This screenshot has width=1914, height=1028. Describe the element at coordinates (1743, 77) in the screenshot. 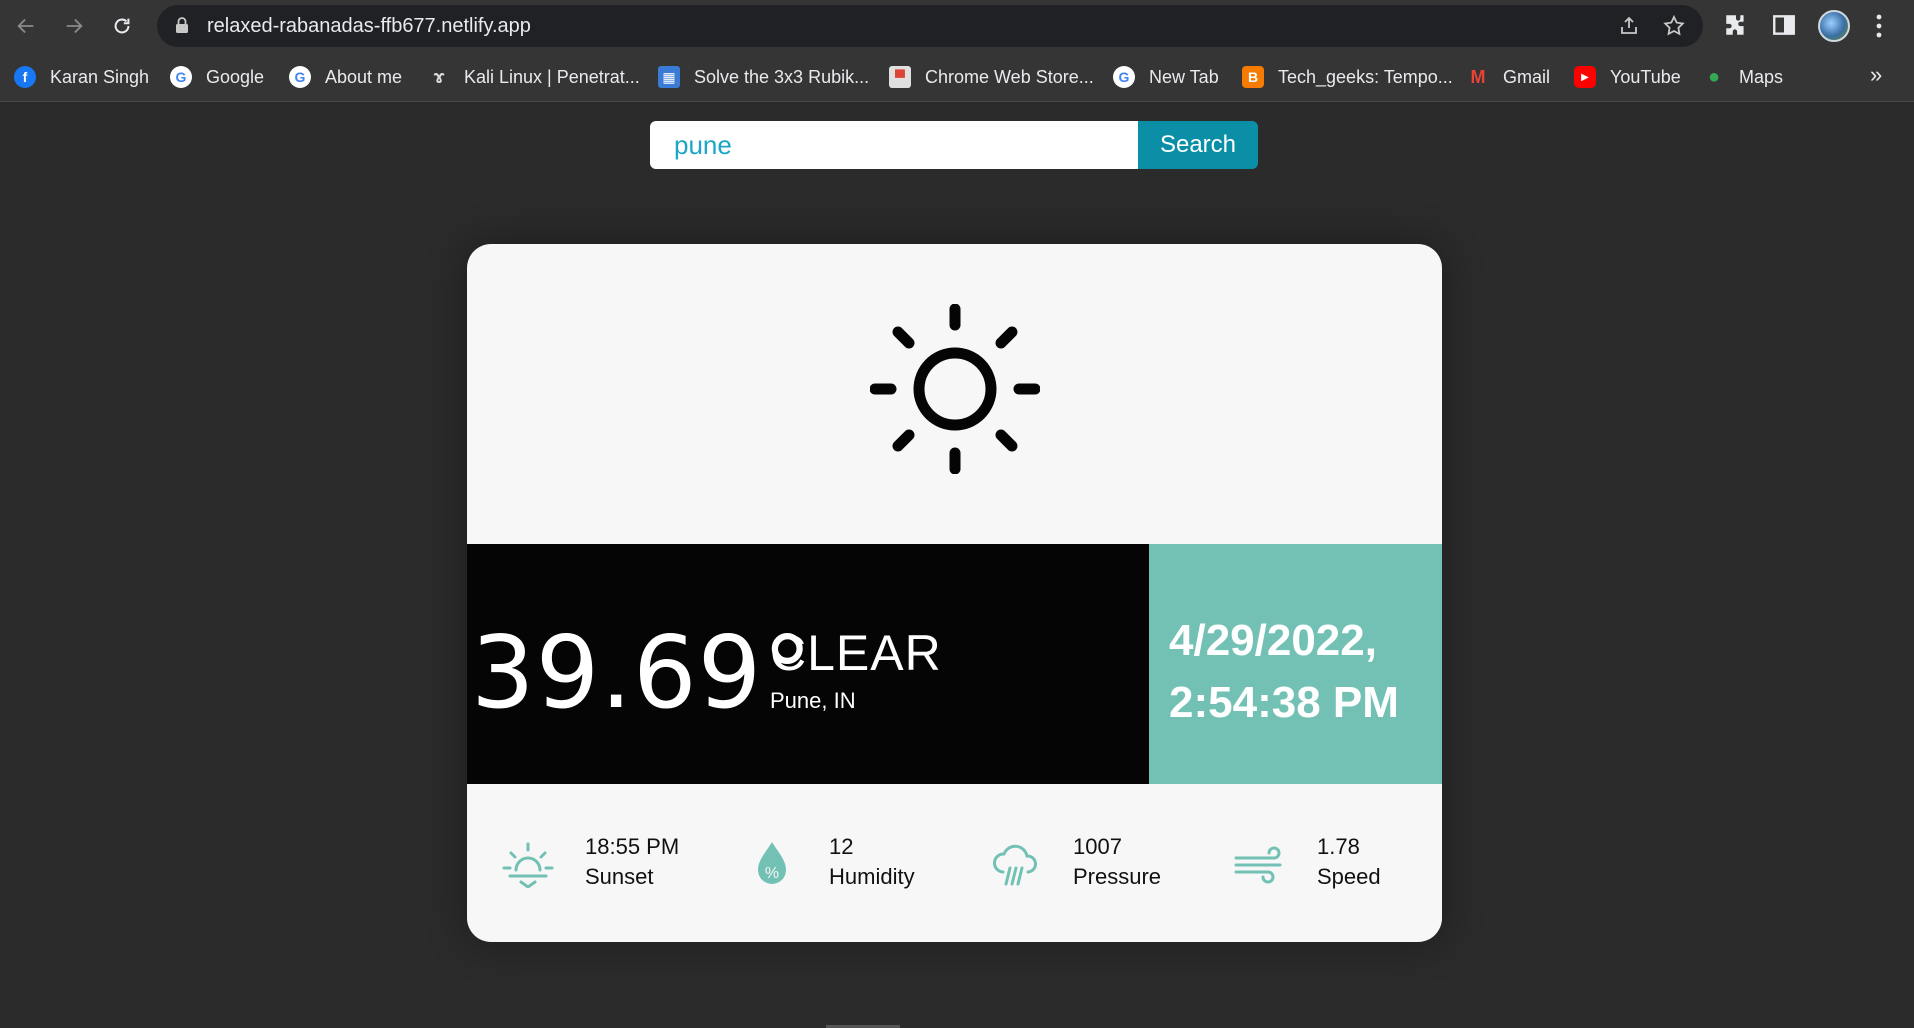

I see `bookmark-maps: ● Maps` at that location.